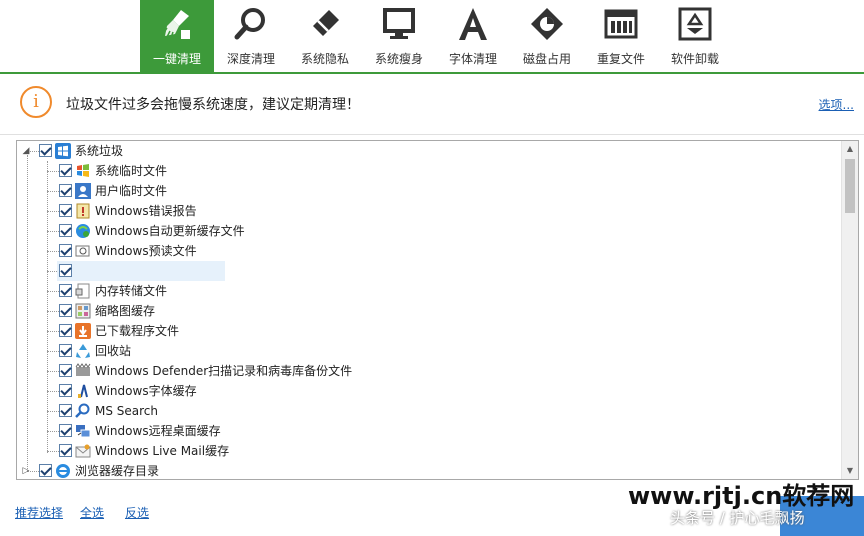  What do you see at coordinates (83, 211) in the screenshot?
I see `error-report-icon` at bounding box center [83, 211].